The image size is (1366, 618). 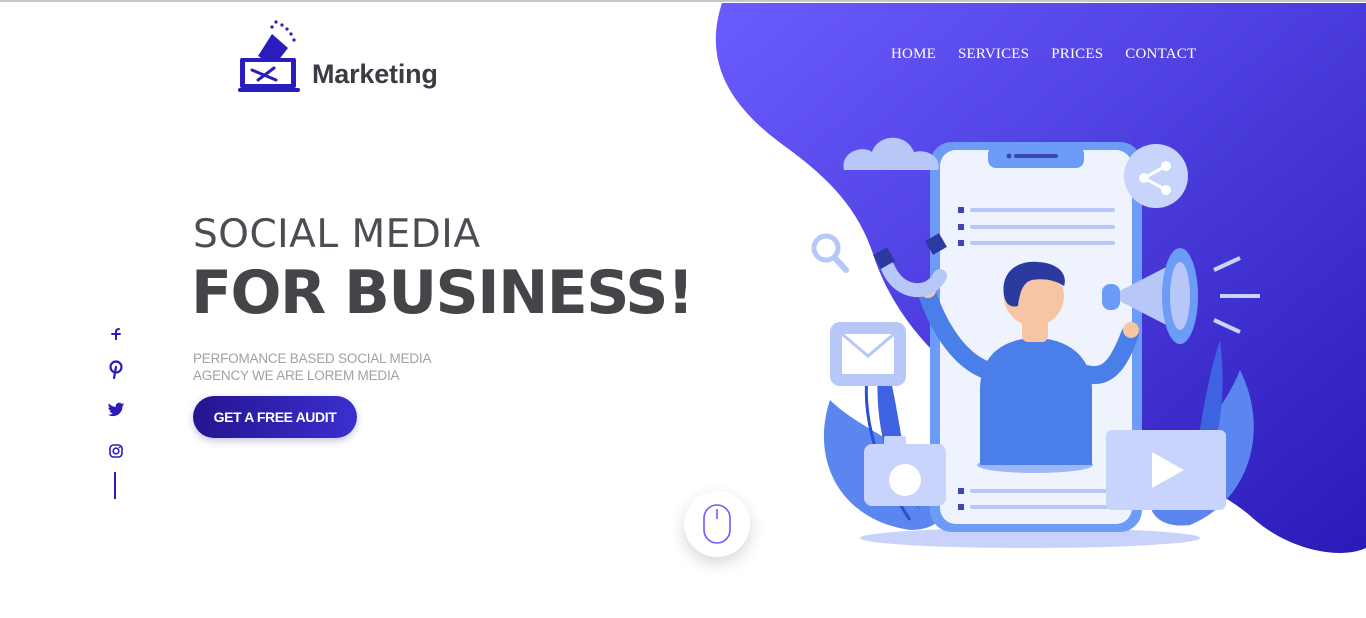 What do you see at coordinates (275, 417) in the screenshot?
I see `get-free-audit-button: GET A FREE AUDIT` at bounding box center [275, 417].